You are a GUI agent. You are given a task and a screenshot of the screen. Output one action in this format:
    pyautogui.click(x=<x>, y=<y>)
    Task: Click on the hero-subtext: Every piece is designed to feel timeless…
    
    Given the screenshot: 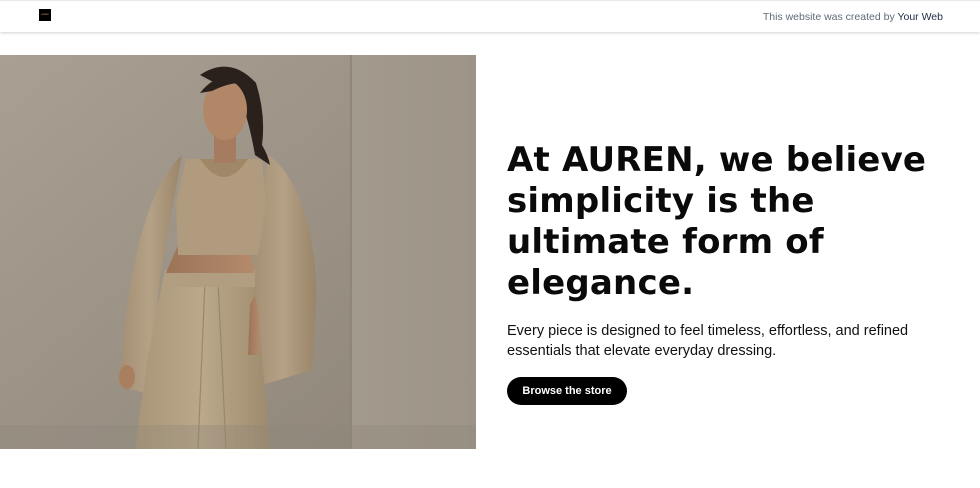 What is the action you would take?
    pyautogui.click(x=708, y=341)
    